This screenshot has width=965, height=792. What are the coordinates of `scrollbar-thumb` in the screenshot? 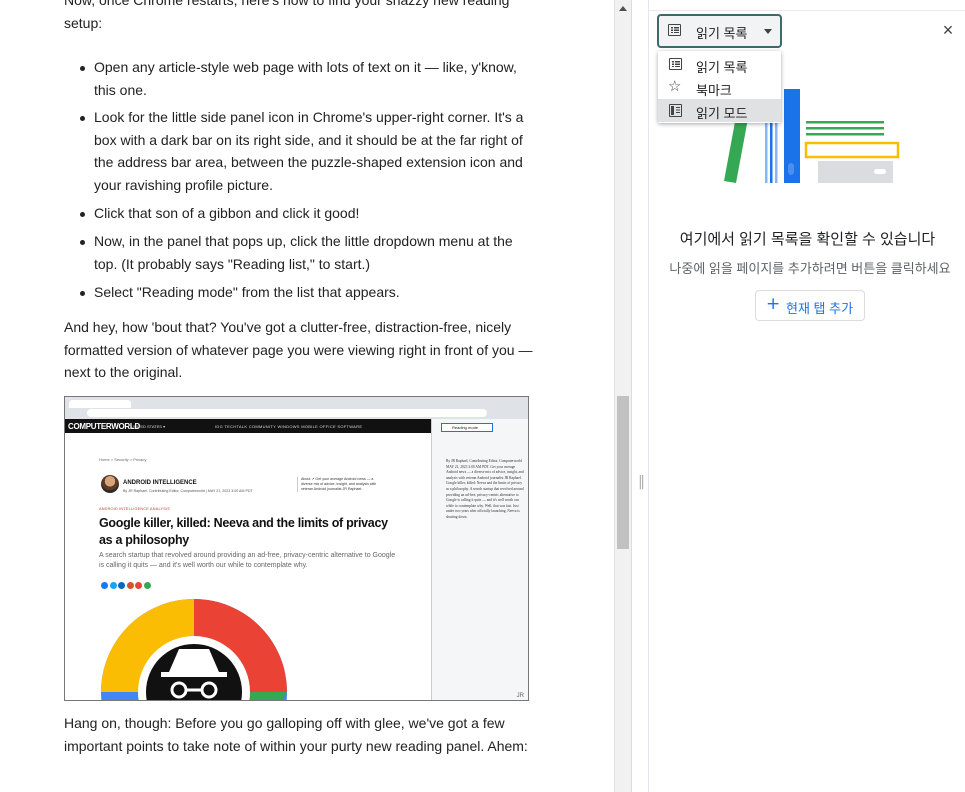 It's located at (623, 472).